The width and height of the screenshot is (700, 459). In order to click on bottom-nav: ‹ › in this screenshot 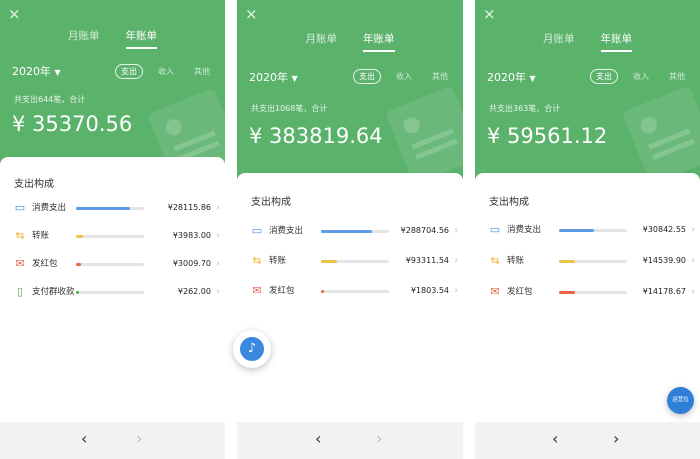, I will do `click(112, 440)`.